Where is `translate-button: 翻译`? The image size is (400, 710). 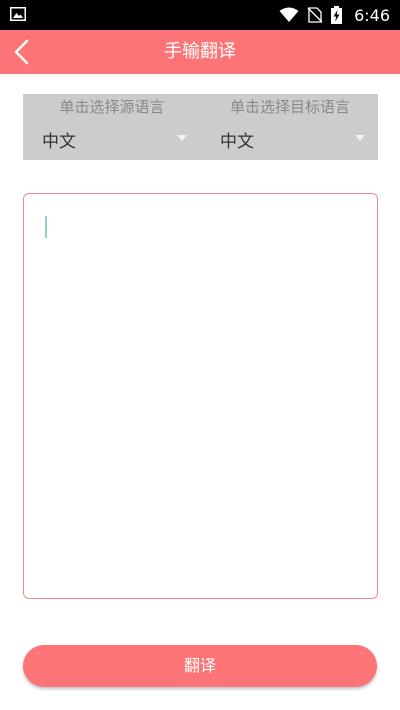 translate-button: 翻译 is located at coordinates (200, 666).